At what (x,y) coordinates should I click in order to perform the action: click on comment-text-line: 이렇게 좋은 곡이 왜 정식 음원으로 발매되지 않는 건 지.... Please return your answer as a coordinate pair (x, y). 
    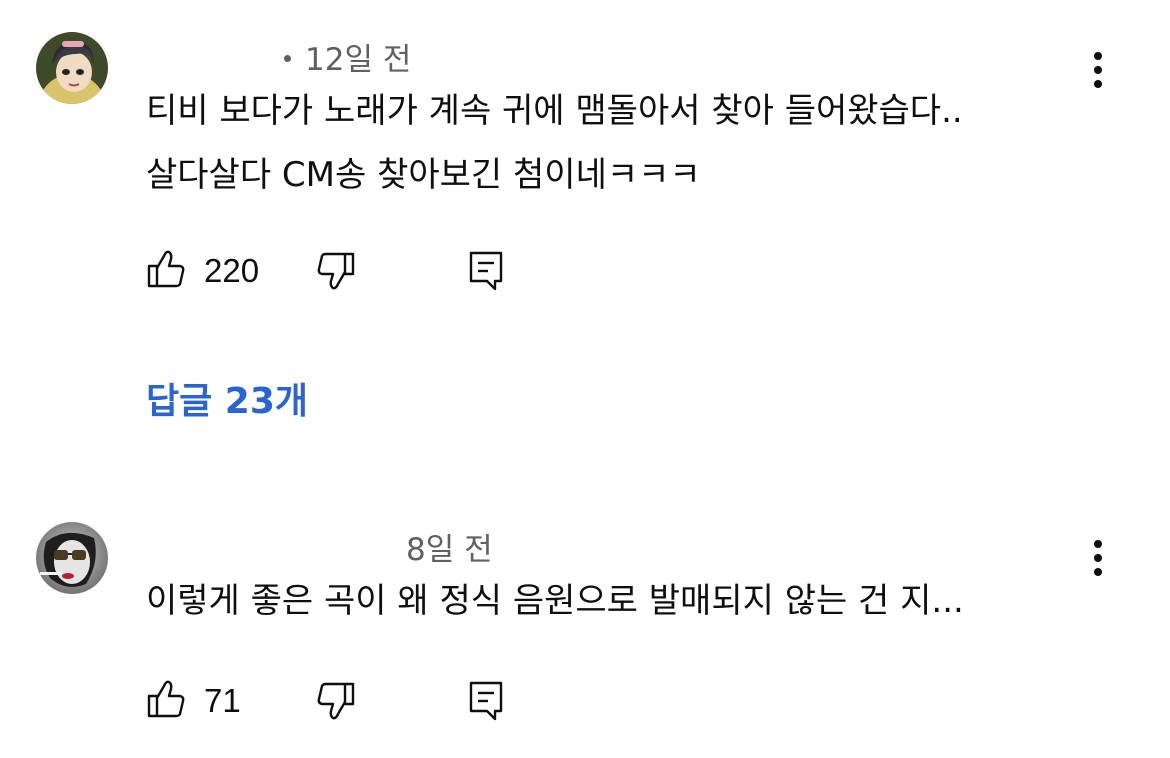
    Looking at the image, I should click on (555, 601).